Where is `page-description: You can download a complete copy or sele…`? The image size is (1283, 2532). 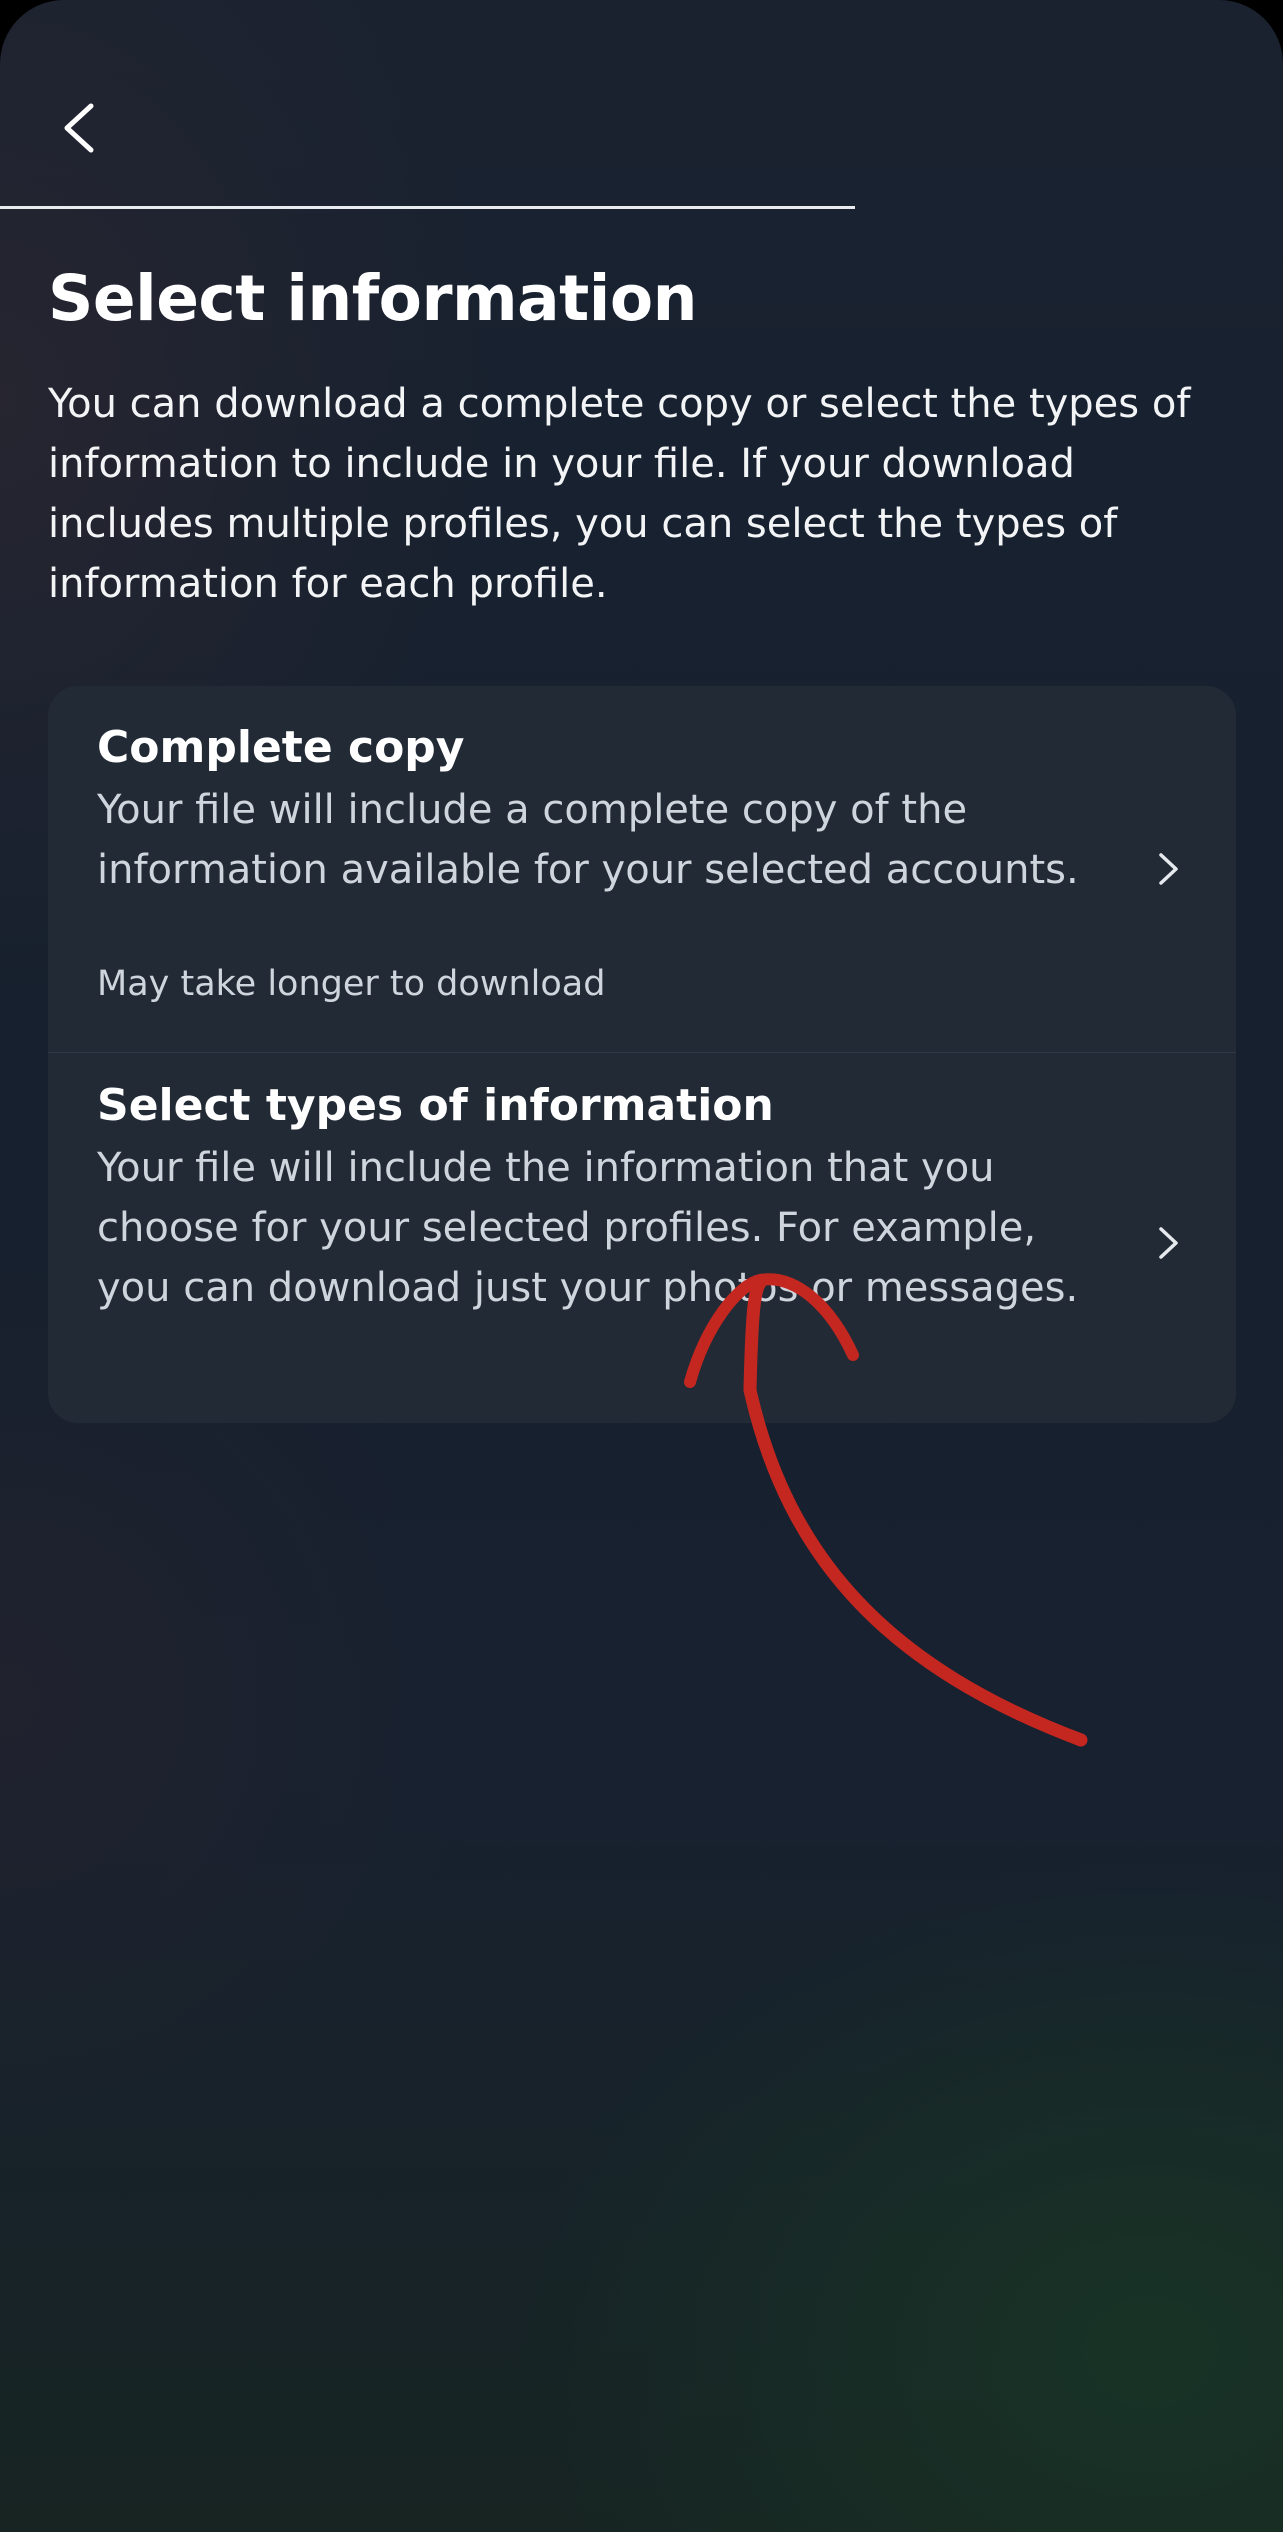 page-description: You can download a complete copy or sele… is located at coordinates (619, 494).